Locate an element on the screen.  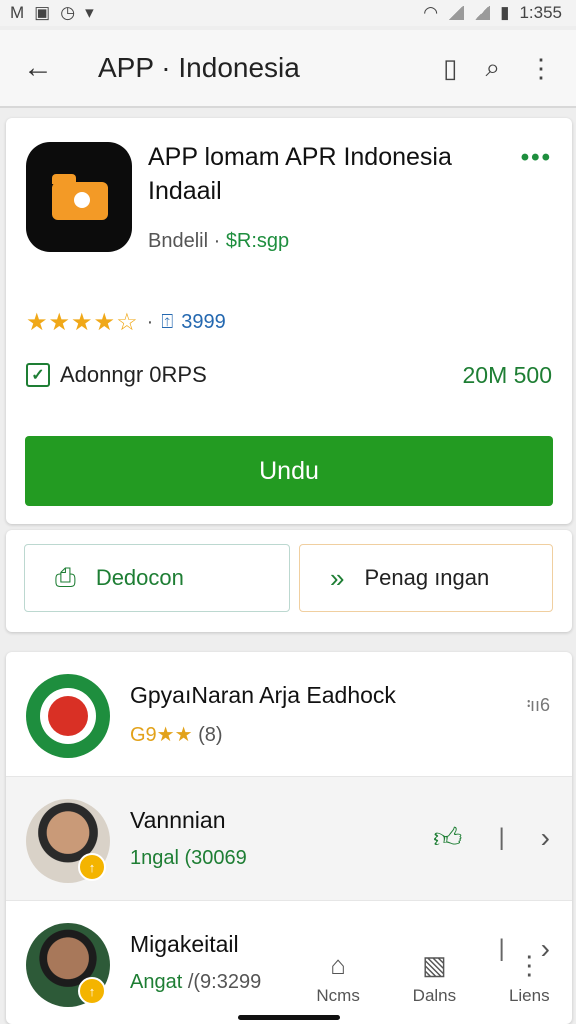
home-indicator is located at coordinates (289, 1017).